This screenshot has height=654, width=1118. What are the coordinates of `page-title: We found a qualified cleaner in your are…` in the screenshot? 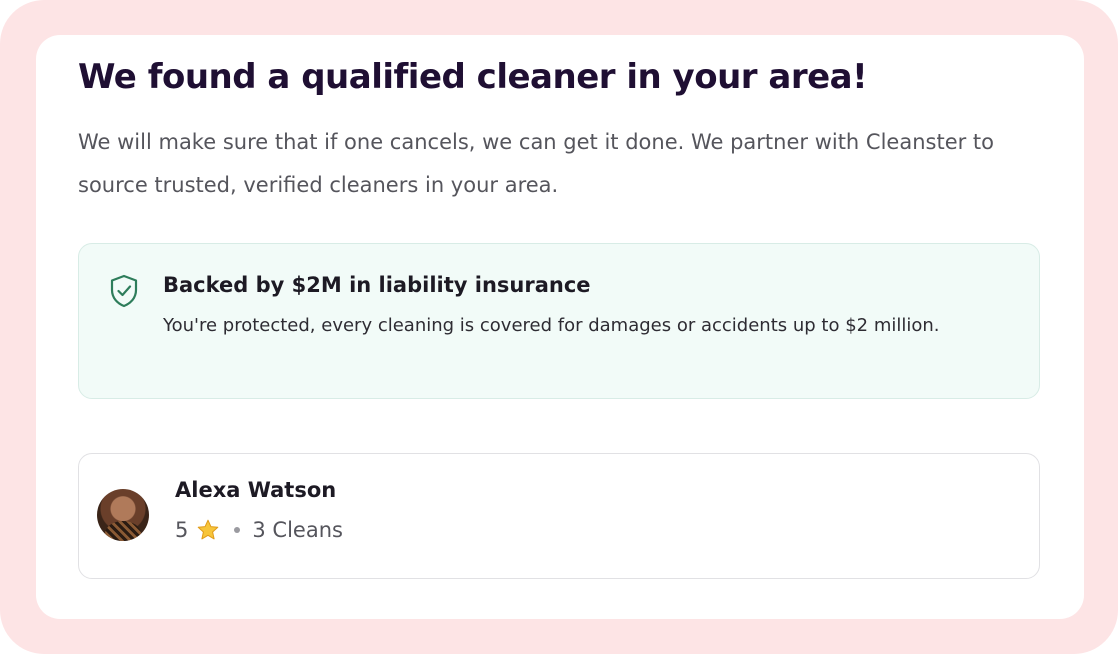 It's located at (473, 77).